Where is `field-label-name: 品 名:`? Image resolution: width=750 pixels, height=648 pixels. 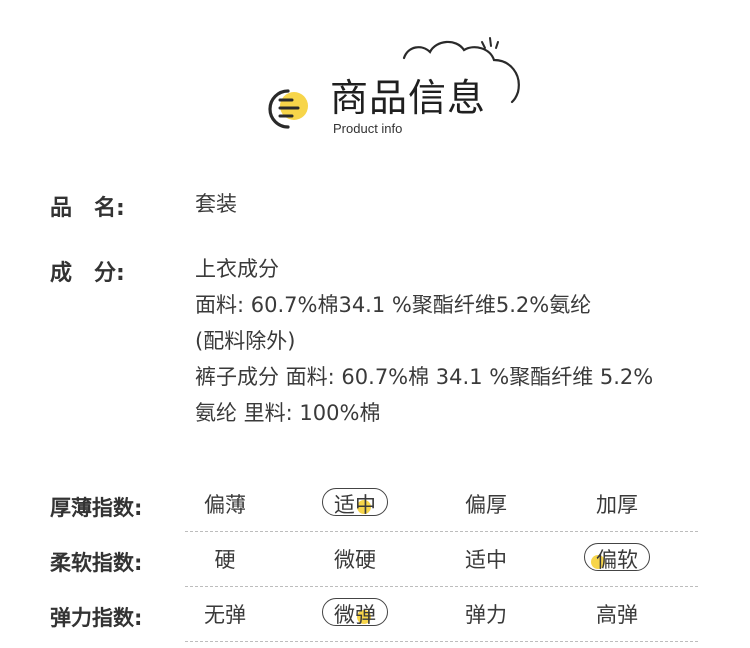
field-label-name: 品 名: is located at coordinates (87, 208).